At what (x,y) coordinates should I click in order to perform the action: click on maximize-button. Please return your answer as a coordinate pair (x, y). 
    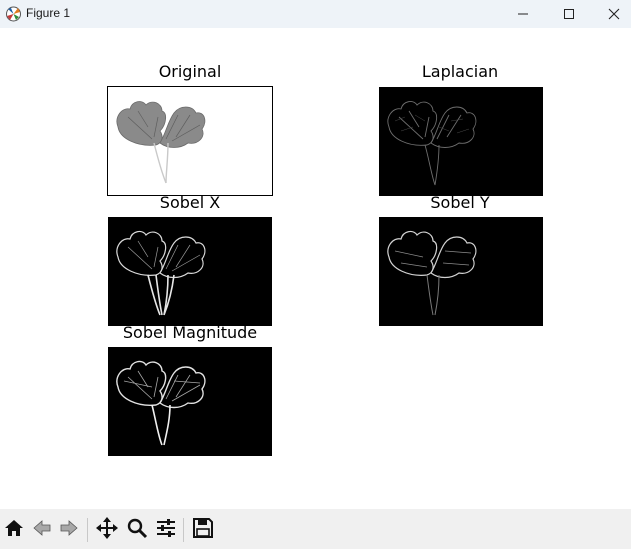
    Looking at the image, I should click on (569, 14).